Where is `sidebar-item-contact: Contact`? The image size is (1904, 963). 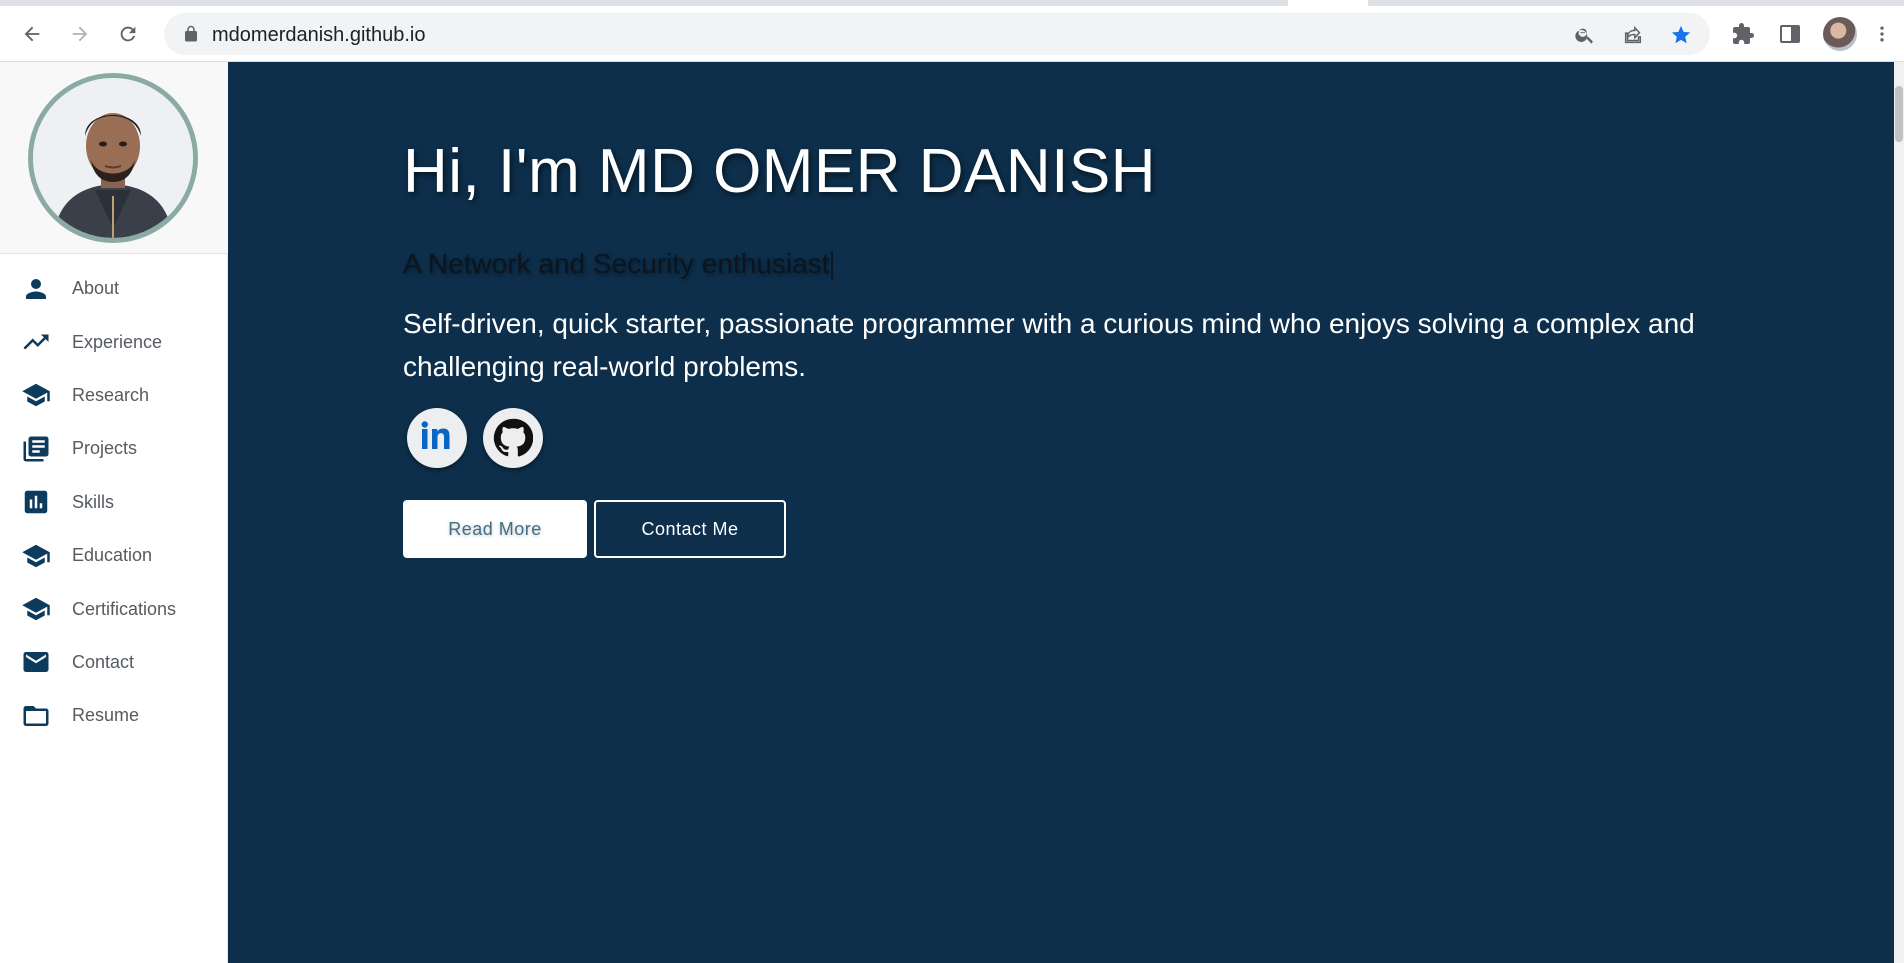 sidebar-item-contact: Contact is located at coordinates (114, 662).